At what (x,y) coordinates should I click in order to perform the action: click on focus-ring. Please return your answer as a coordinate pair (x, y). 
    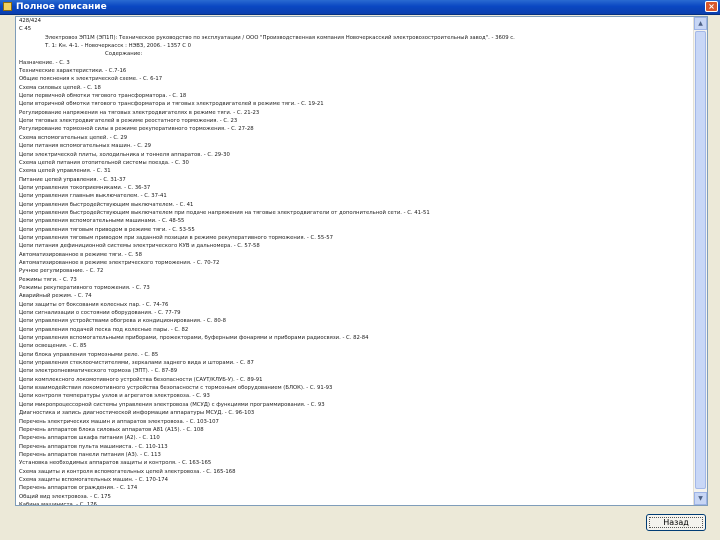
    Looking at the image, I should click on (676, 522).